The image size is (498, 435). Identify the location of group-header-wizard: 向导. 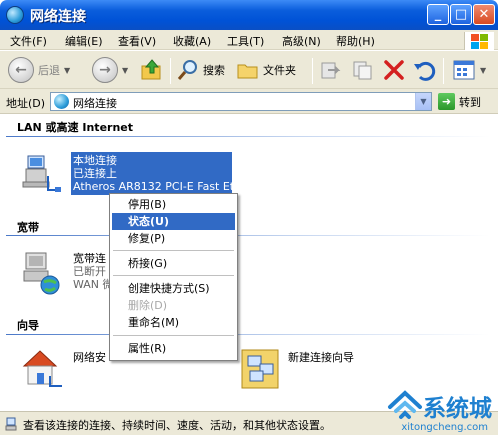
(28, 325).